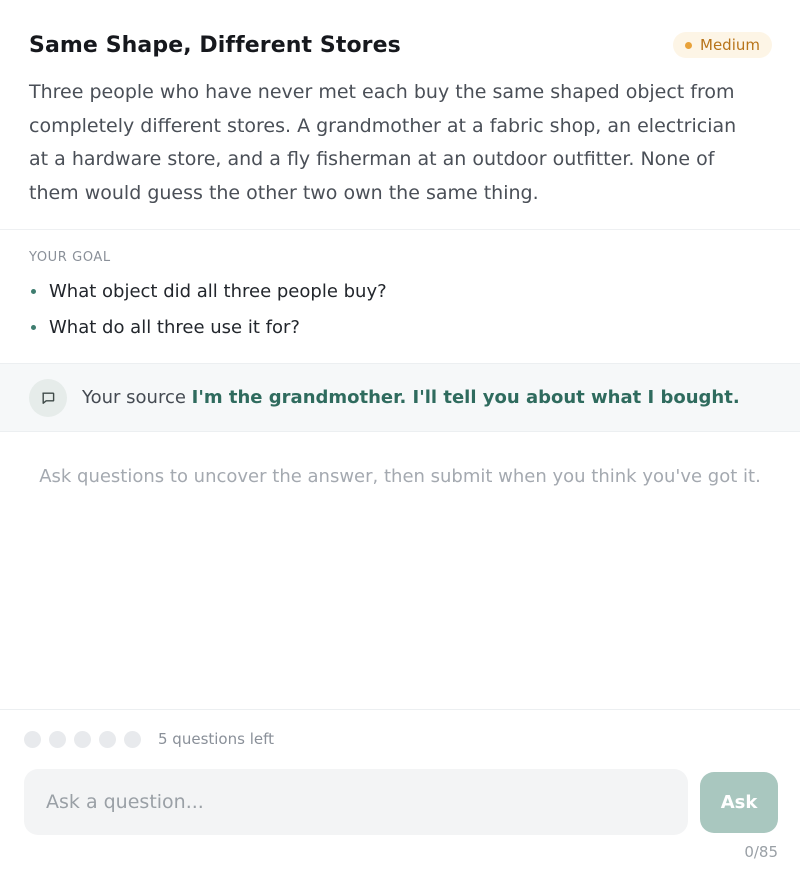 The height and width of the screenshot is (879, 800). Describe the element at coordinates (70, 258) in the screenshot. I see `goal-label: YOUR GOAL` at that location.